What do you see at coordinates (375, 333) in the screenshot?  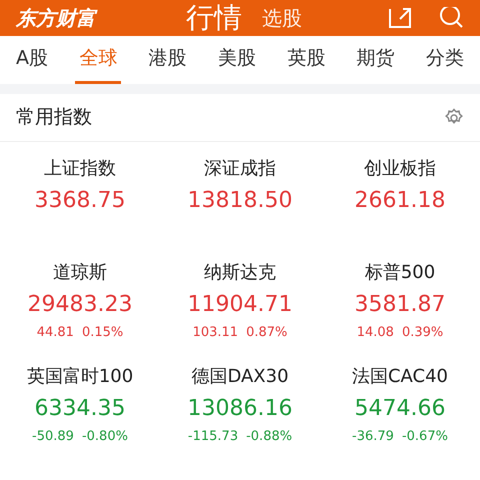 I see `change-value: 14.08` at bounding box center [375, 333].